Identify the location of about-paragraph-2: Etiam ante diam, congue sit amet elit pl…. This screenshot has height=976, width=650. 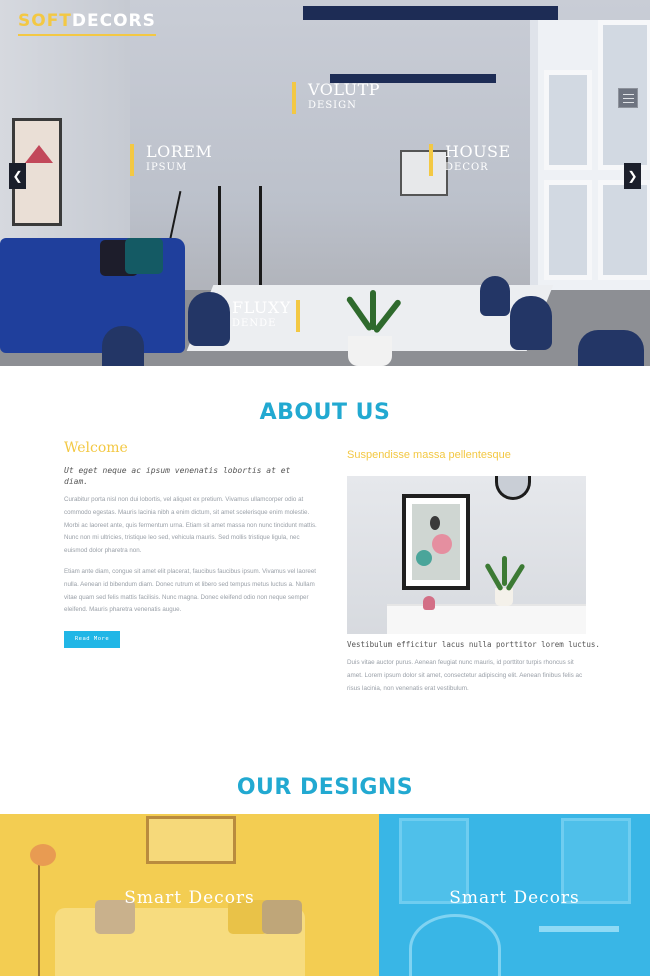
(190, 591).